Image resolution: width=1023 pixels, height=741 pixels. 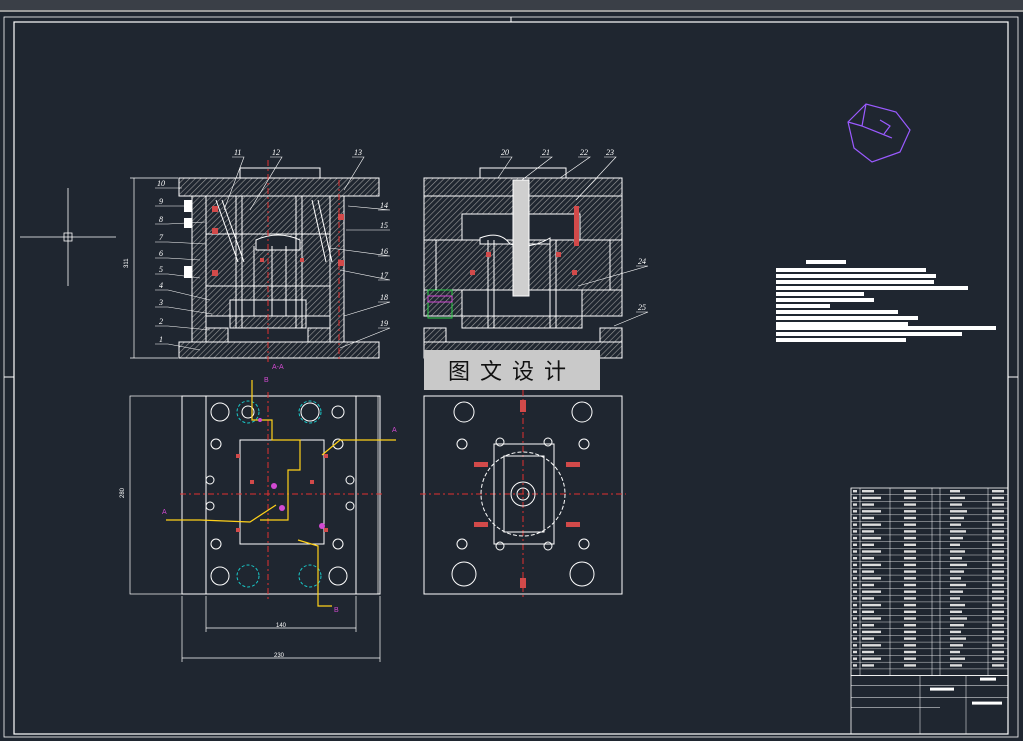 What do you see at coordinates (161, 321) in the screenshot?
I see `balloon-2: 2` at bounding box center [161, 321].